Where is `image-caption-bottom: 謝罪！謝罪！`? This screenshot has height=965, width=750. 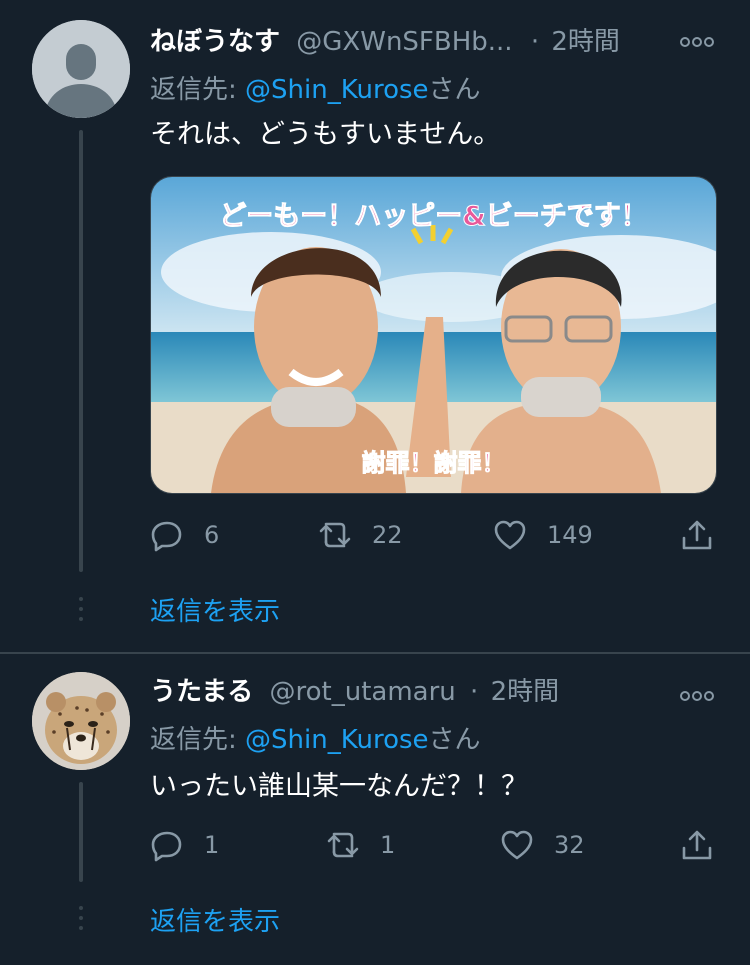 image-caption-bottom: 謝罪！謝罪！ is located at coordinates (434, 463).